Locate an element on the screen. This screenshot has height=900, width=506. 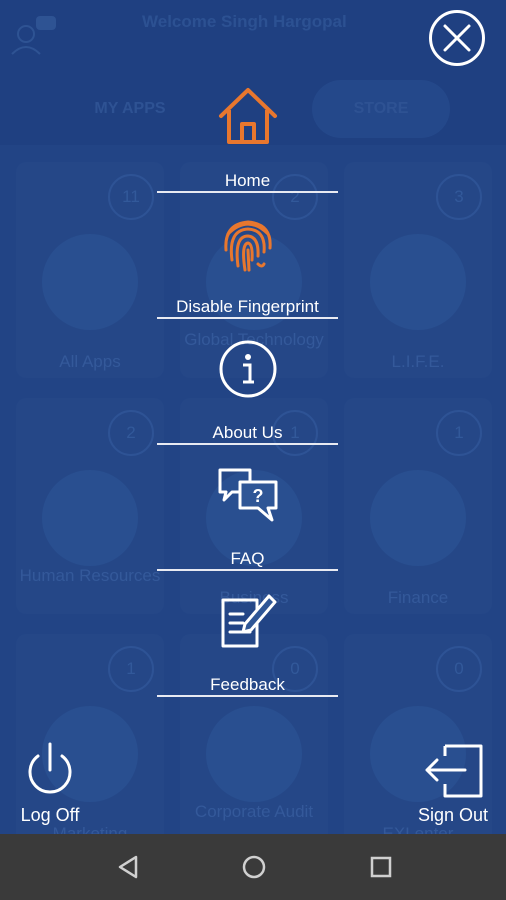
sign-out-icon is located at coordinates (454, 771).